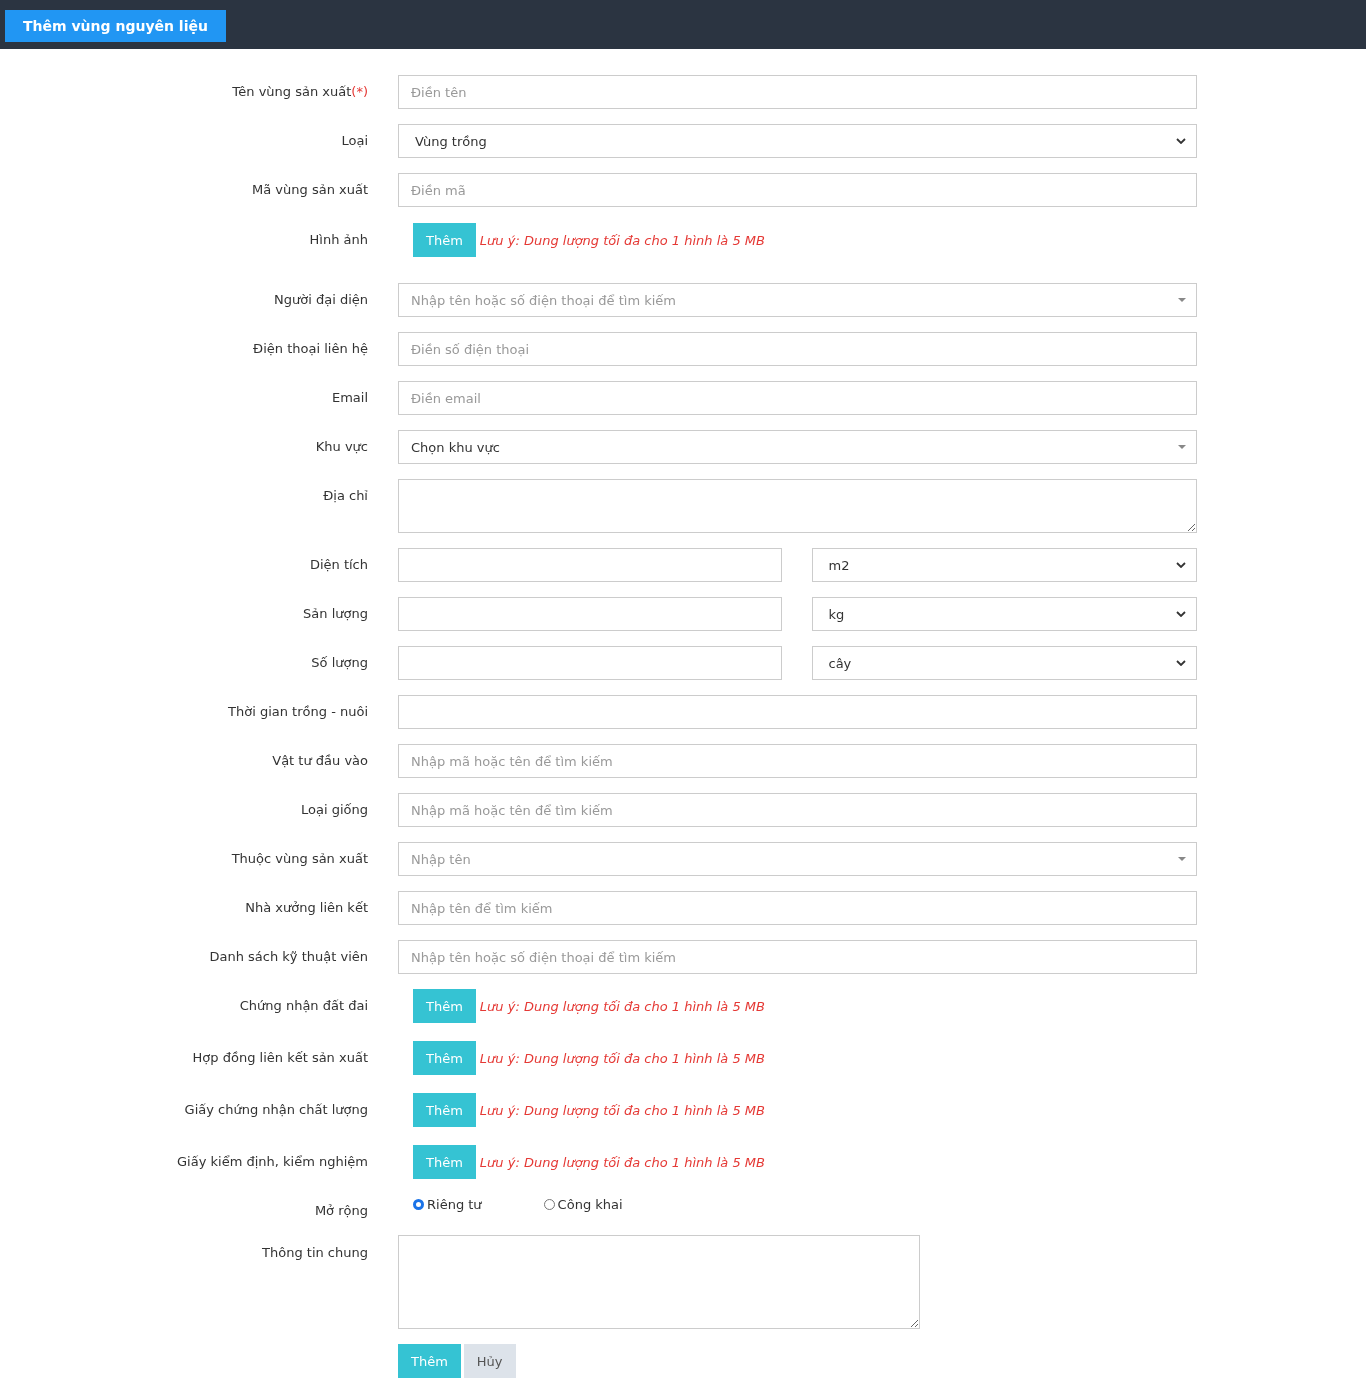 The height and width of the screenshot is (1396, 1366). What do you see at coordinates (321, 300) in the screenshot?
I see `field-label: Người đại diện` at bounding box center [321, 300].